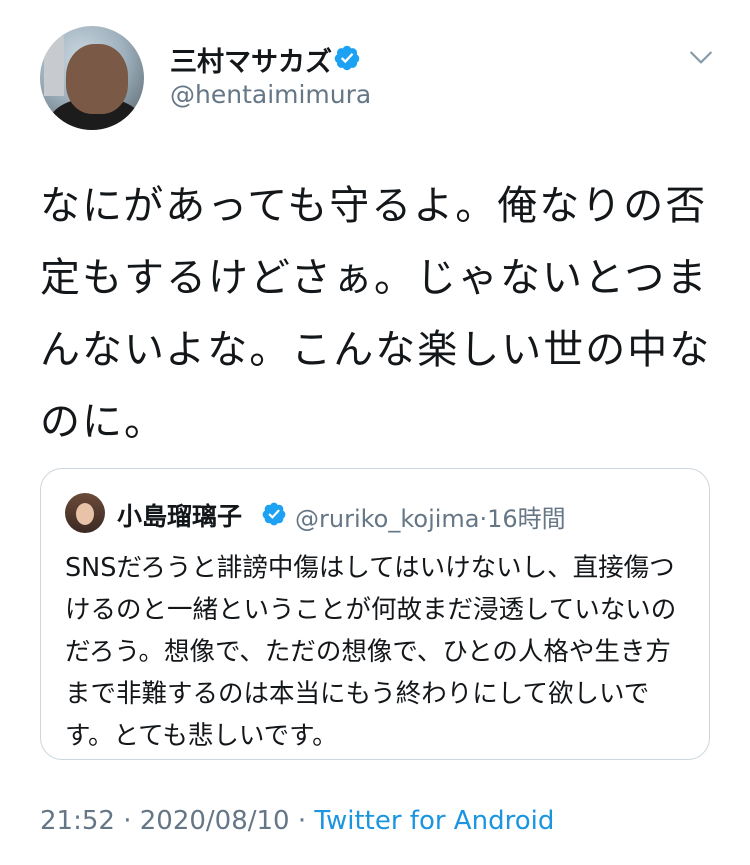 The width and height of the screenshot is (750, 865). I want to click on tweet-time: 21:52, so click(77, 821).